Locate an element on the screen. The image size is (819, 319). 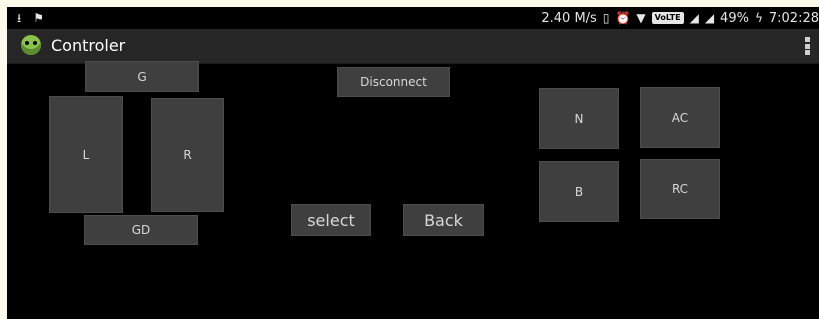
r-button: R is located at coordinates (187, 155).